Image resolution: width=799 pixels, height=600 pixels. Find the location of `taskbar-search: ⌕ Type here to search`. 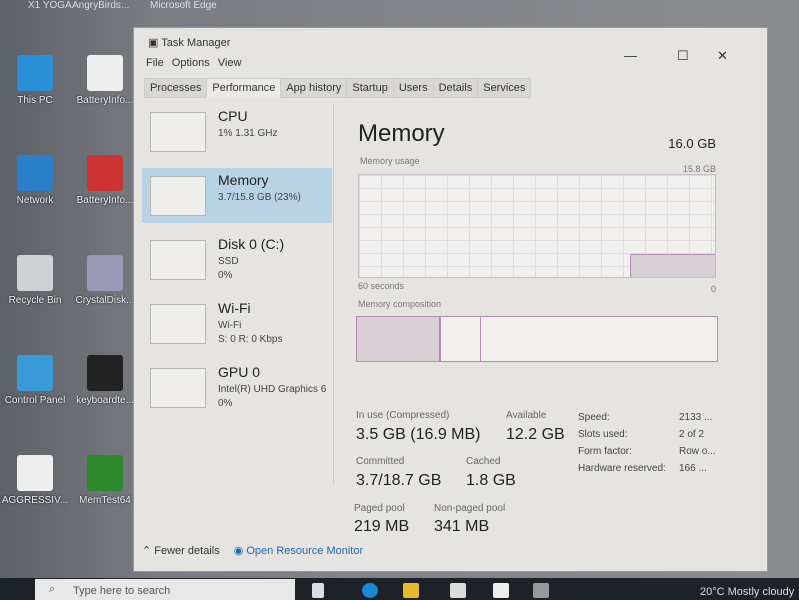

taskbar-search: ⌕ Type here to search is located at coordinates (165, 589).